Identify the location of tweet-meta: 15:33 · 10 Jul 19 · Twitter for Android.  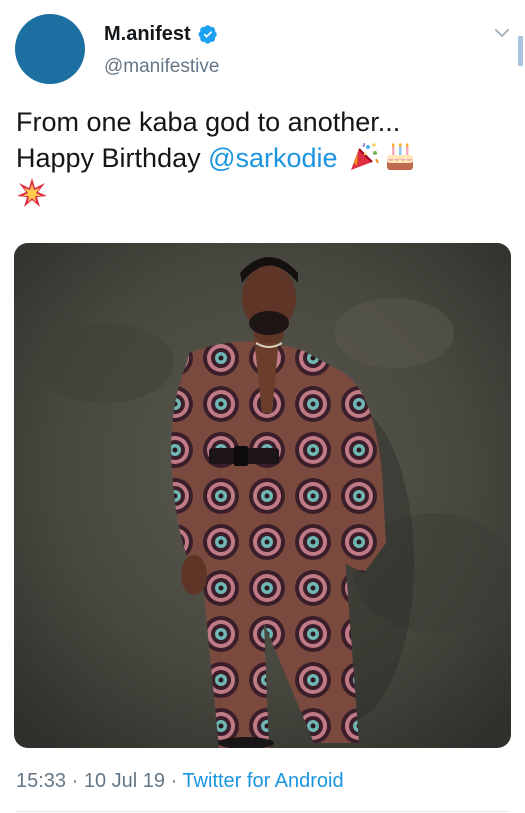
(180, 781).